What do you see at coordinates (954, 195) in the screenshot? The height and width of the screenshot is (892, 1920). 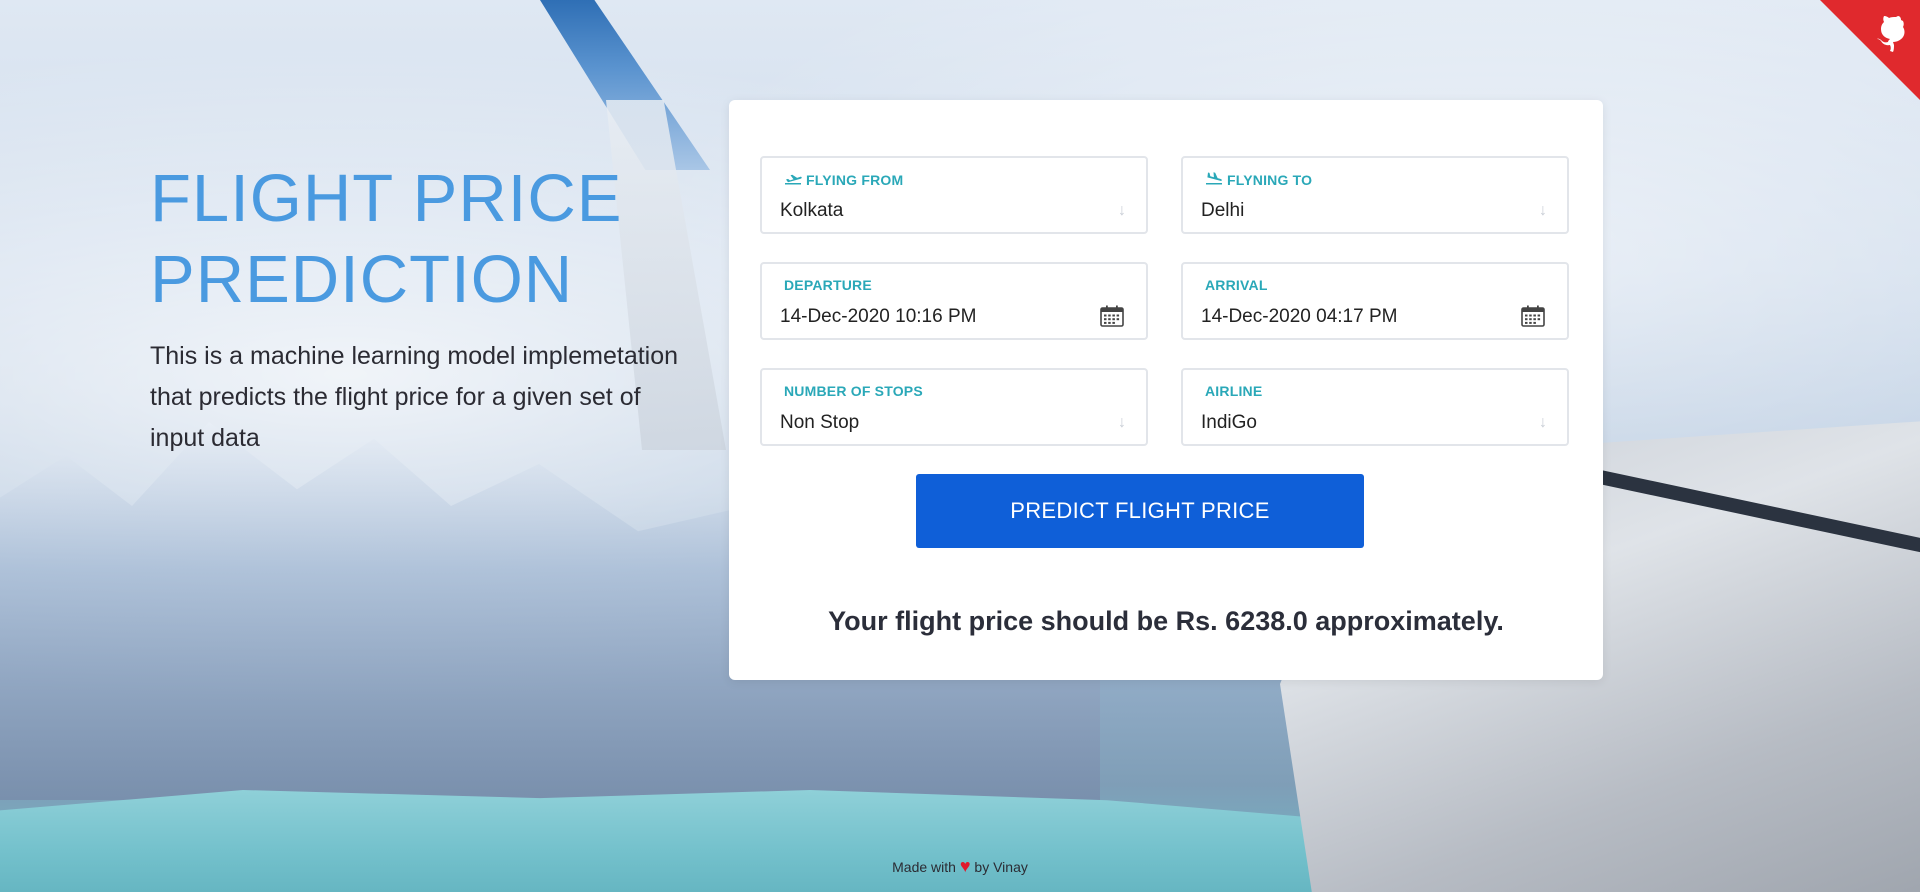 I see `flying-from-select: FLYING FROM Kolkata ↓` at bounding box center [954, 195].